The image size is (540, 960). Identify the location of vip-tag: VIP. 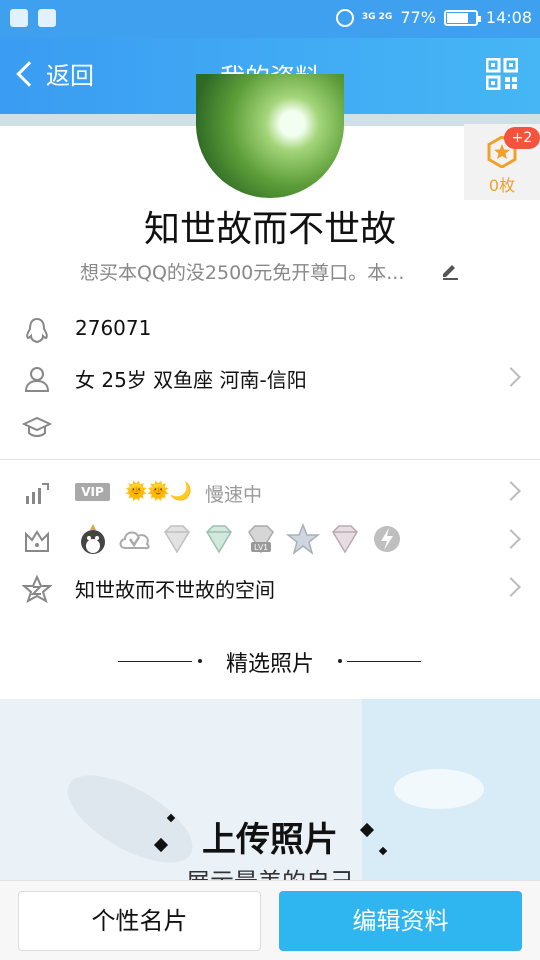
(92, 492).